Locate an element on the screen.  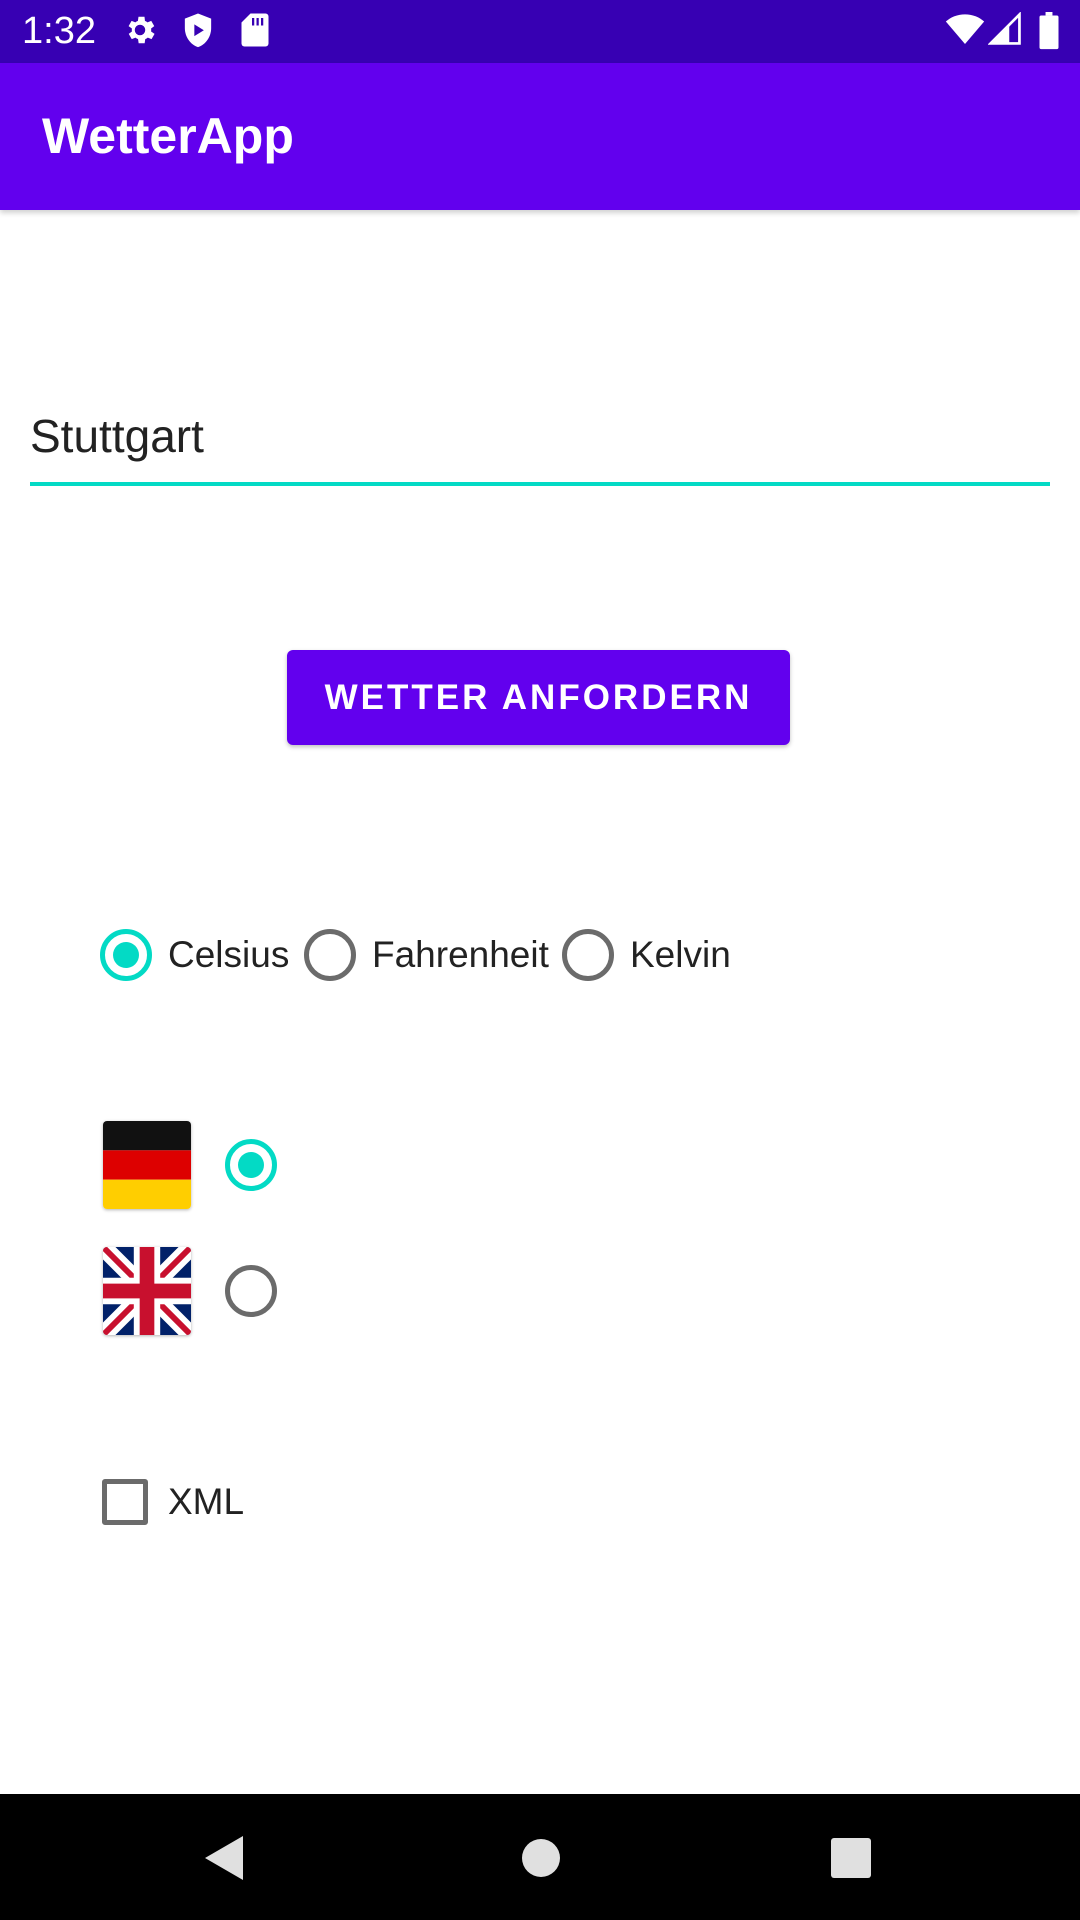
radio-label-celsius: Celsius is located at coordinates (229, 954).